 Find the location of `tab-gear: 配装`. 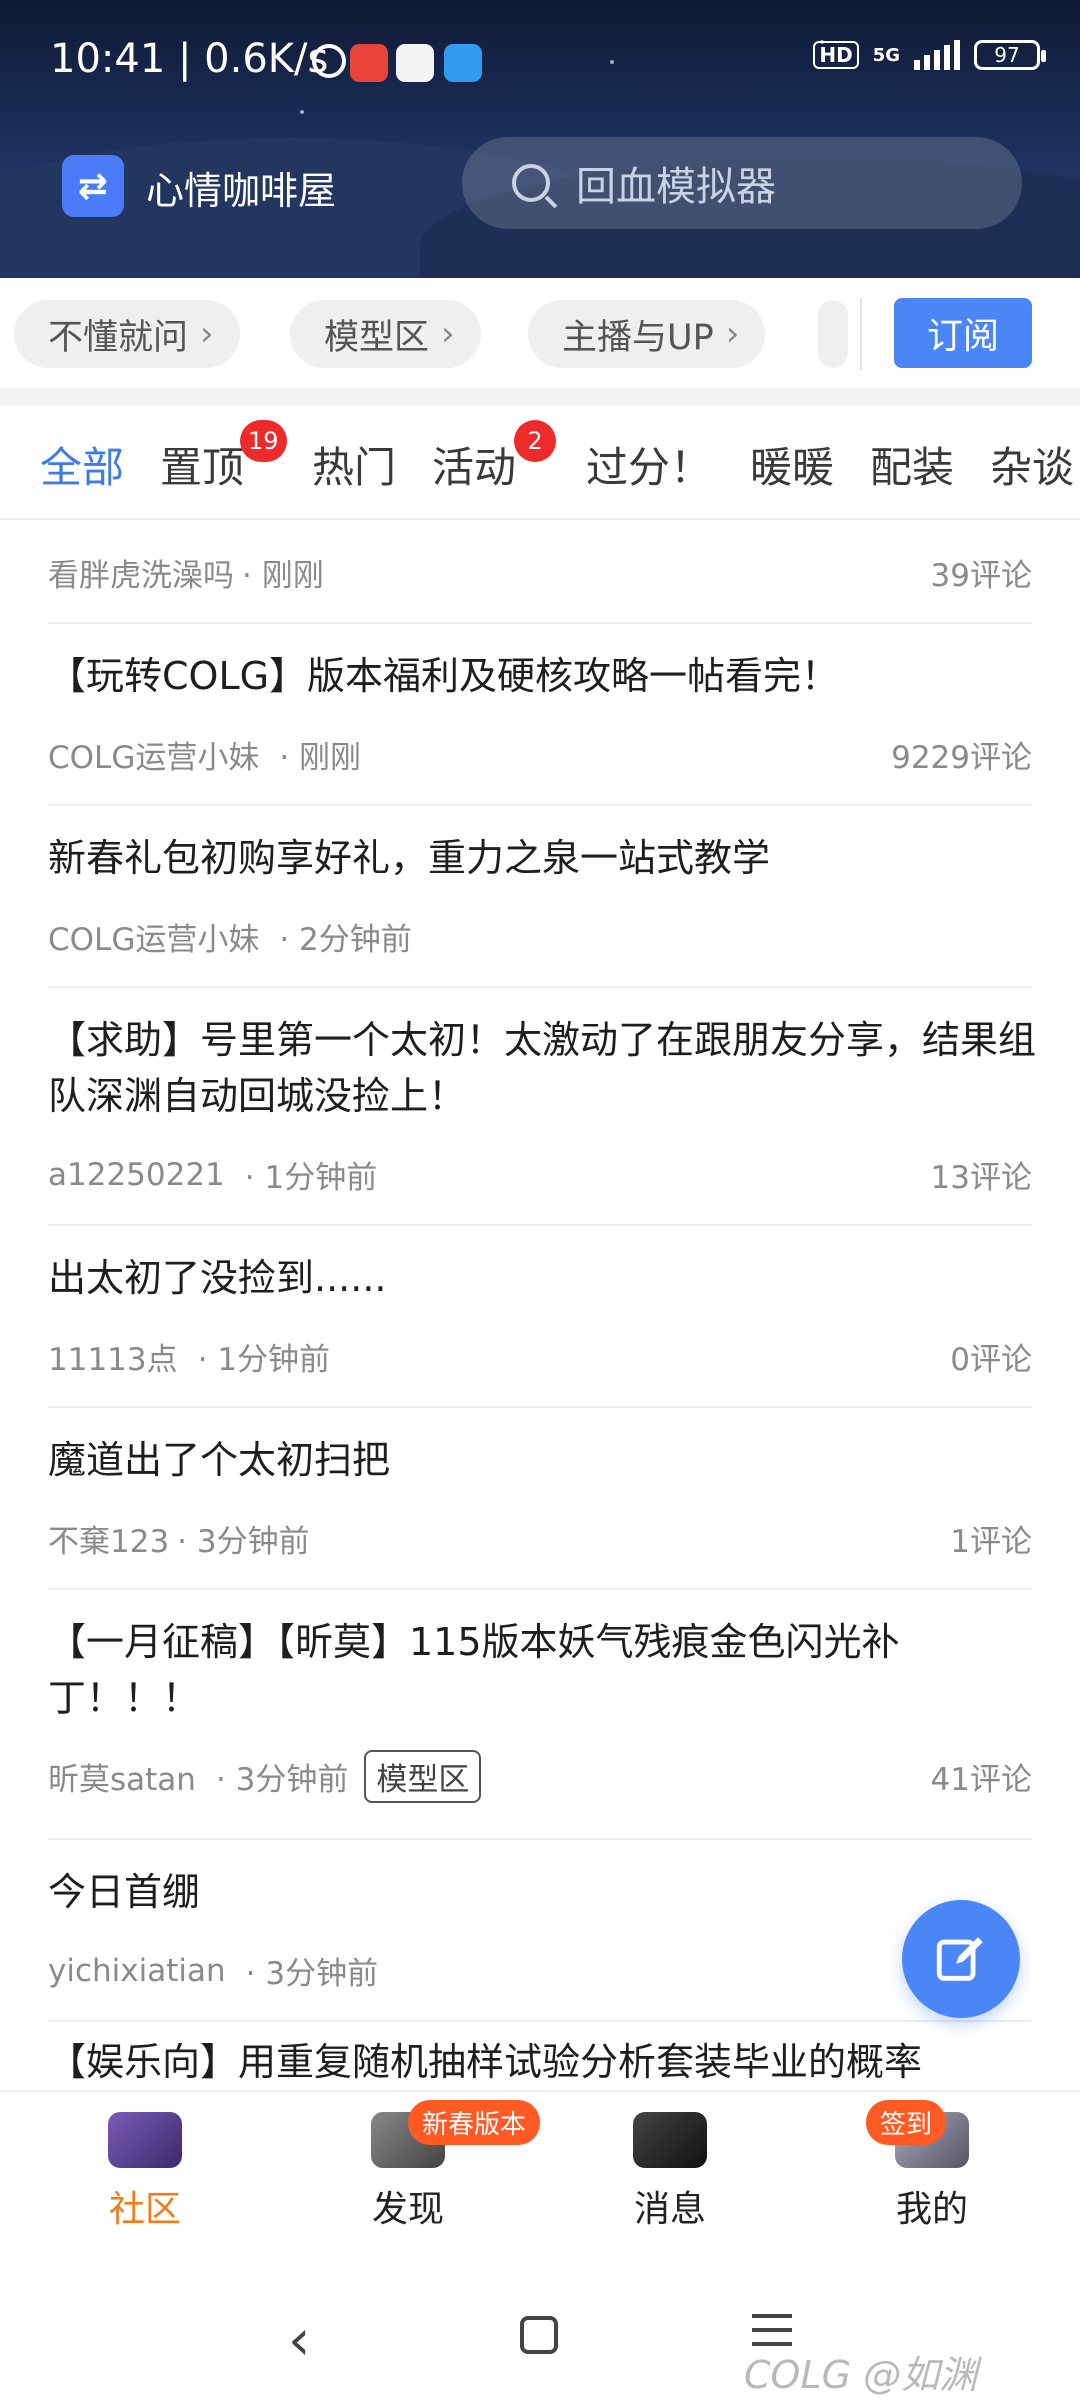

tab-gear: 配装 is located at coordinates (912, 464).